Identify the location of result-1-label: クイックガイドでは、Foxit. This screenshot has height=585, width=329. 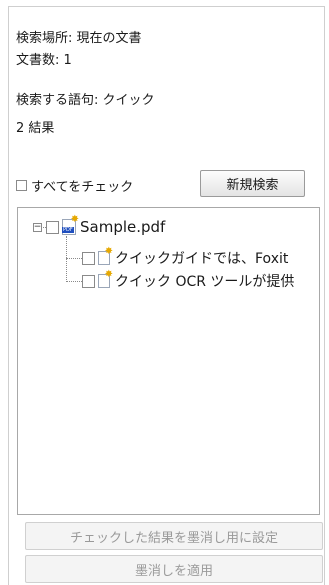
(202, 259).